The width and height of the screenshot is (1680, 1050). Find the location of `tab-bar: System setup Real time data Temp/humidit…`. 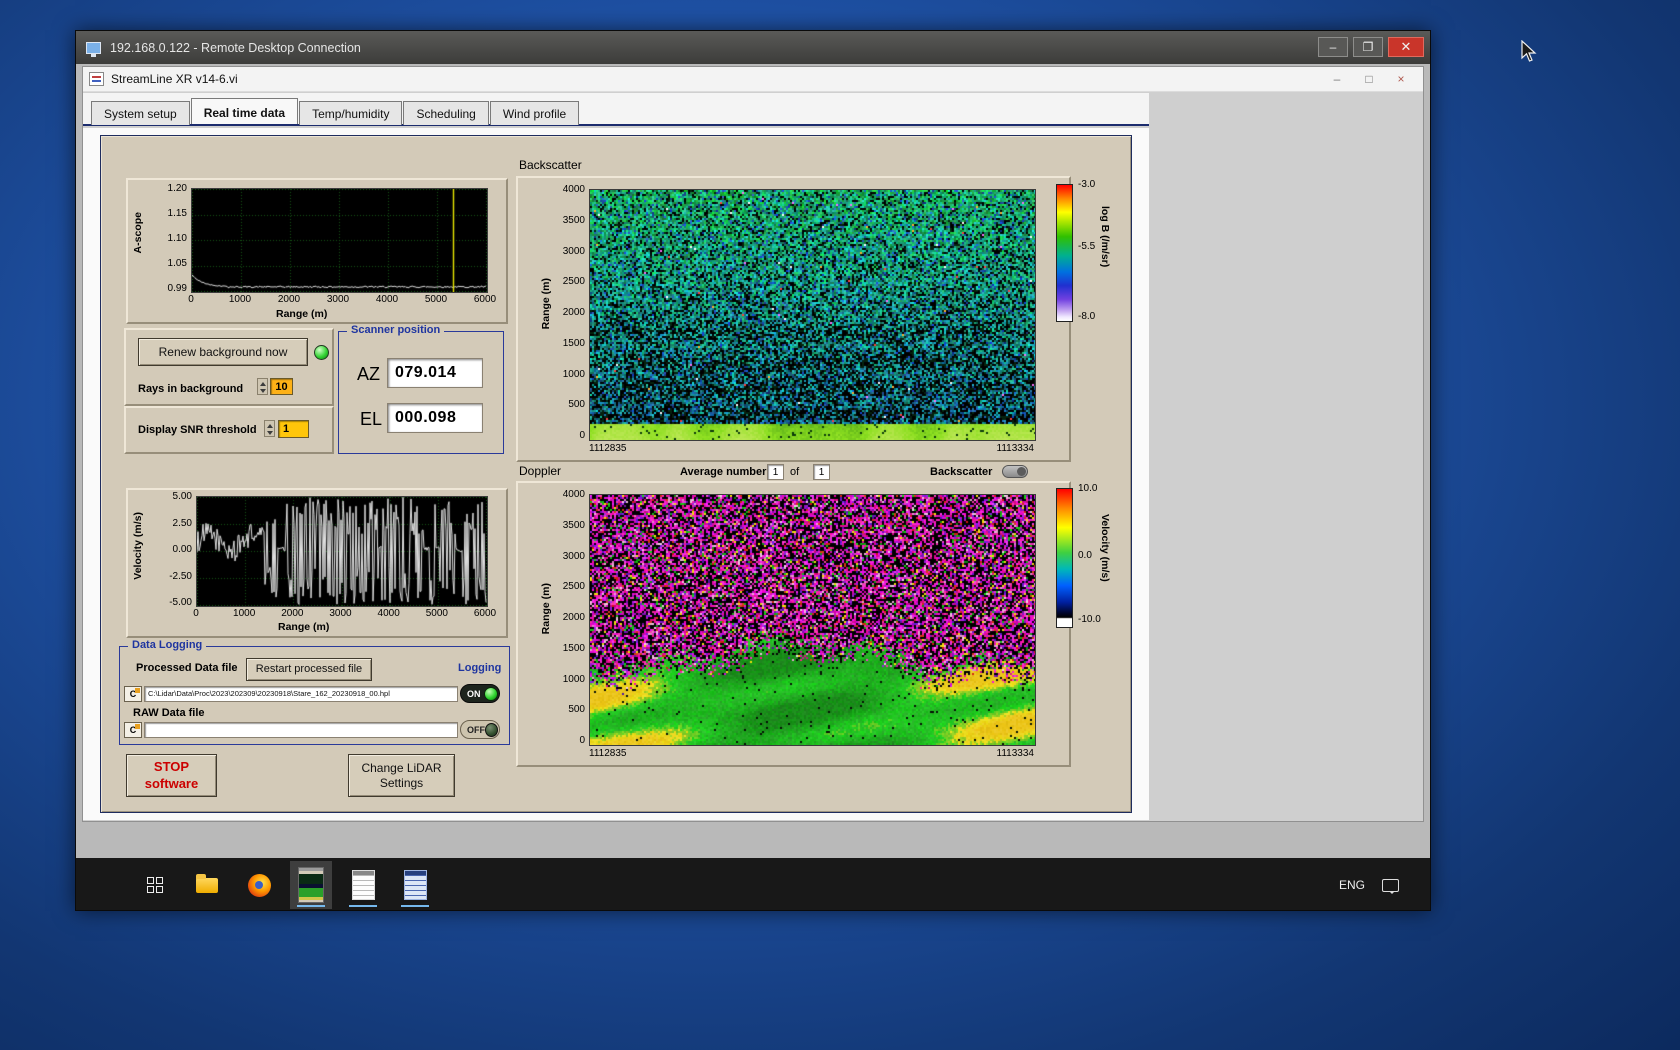

tab-bar: System setup Real time data Temp/humidit… is located at coordinates (616, 109).